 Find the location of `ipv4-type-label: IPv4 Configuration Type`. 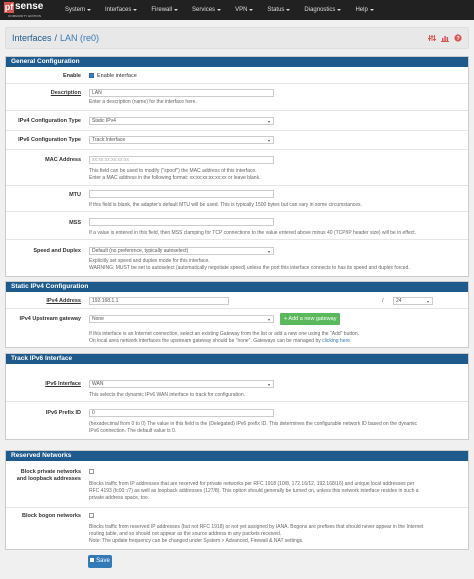

ipv4-type-label: IPv4 Configuration Type is located at coordinates (49, 121).